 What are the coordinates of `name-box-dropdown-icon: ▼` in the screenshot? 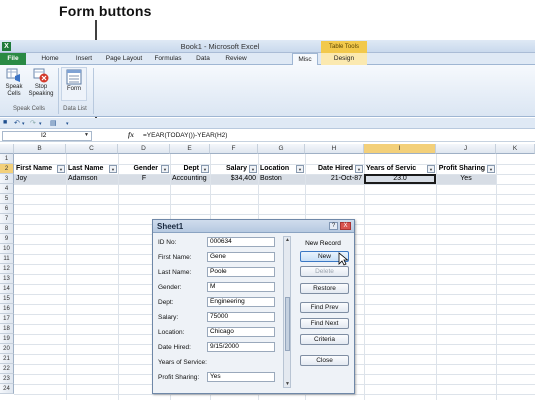 It's located at (86, 135).